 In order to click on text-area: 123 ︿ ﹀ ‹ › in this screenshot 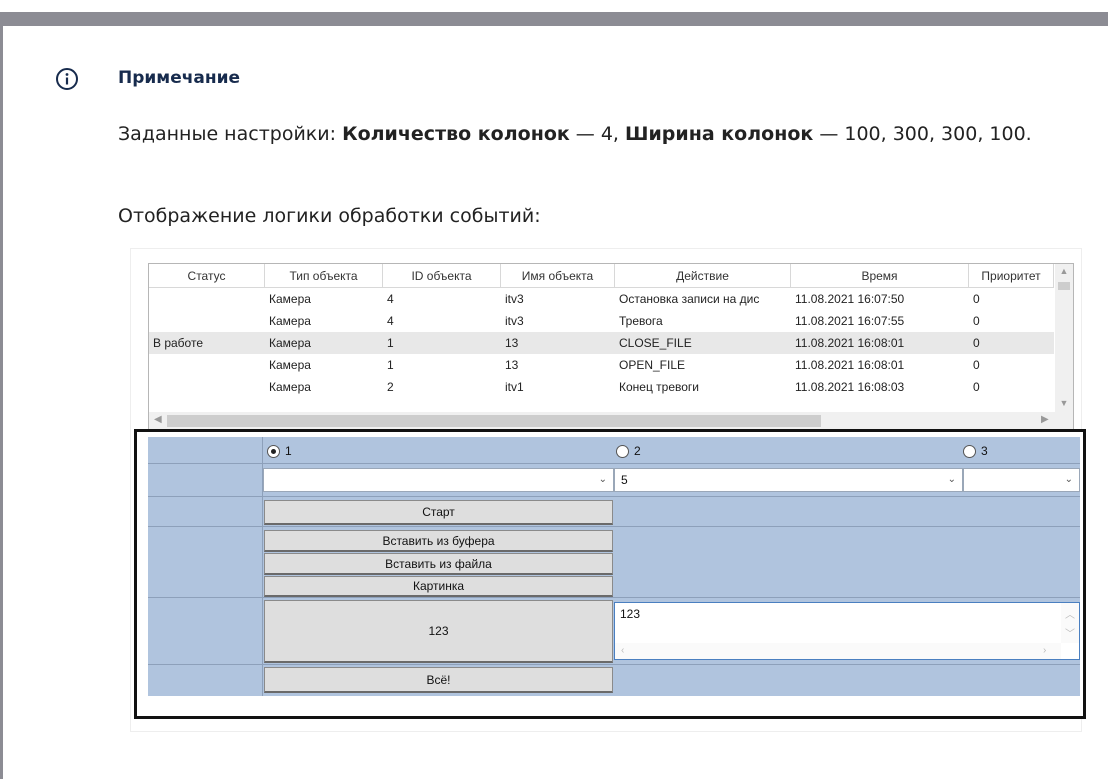, I will do `click(847, 631)`.